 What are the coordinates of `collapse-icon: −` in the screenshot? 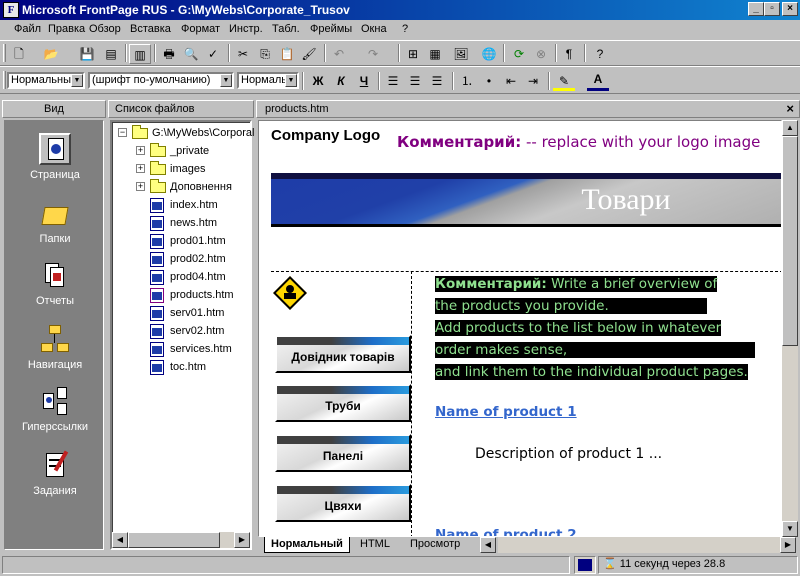 It's located at (122, 132).